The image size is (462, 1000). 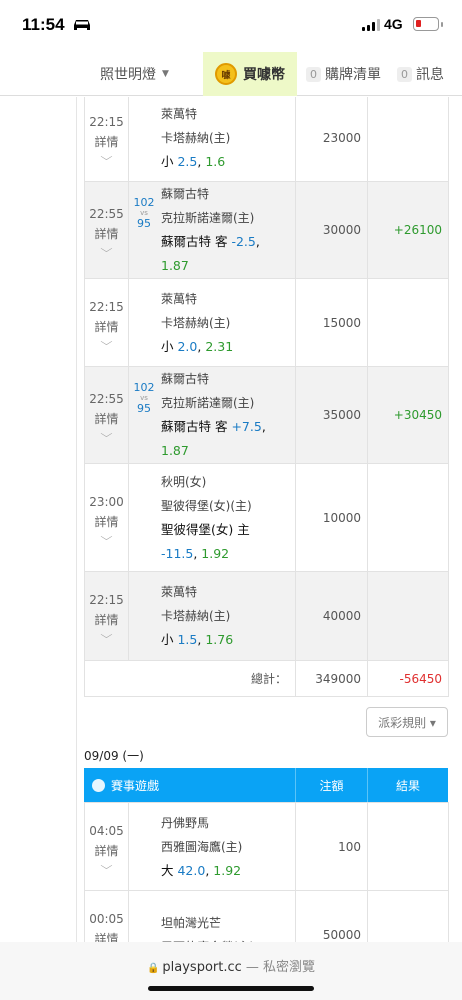 I want to click on status-bar: 11:54 4G, so click(x=231, y=26).